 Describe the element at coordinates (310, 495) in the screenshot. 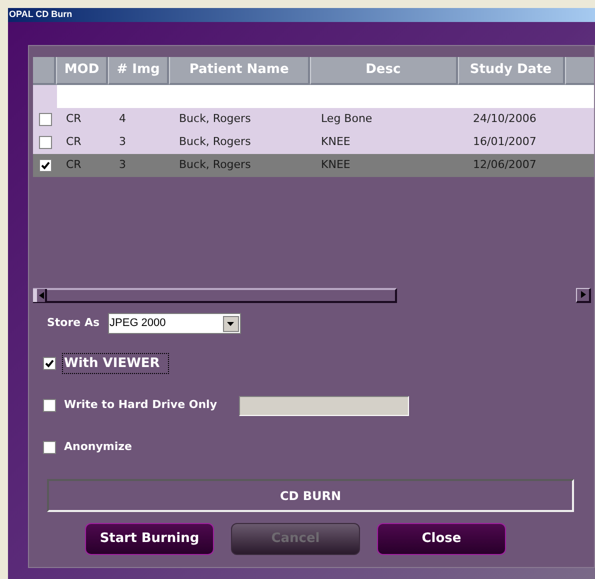

I see `status-bar: CD BURN` at that location.